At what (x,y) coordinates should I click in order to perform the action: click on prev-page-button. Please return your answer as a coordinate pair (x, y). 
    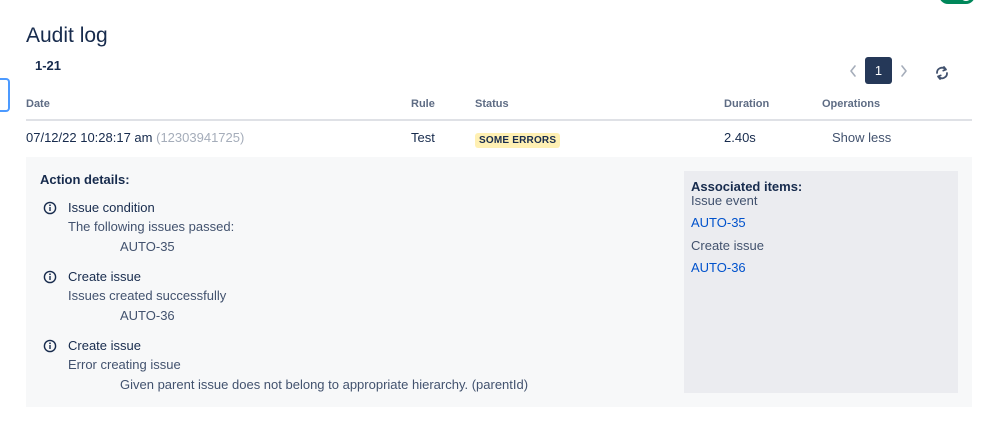
    Looking at the image, I should click on (853, 70).